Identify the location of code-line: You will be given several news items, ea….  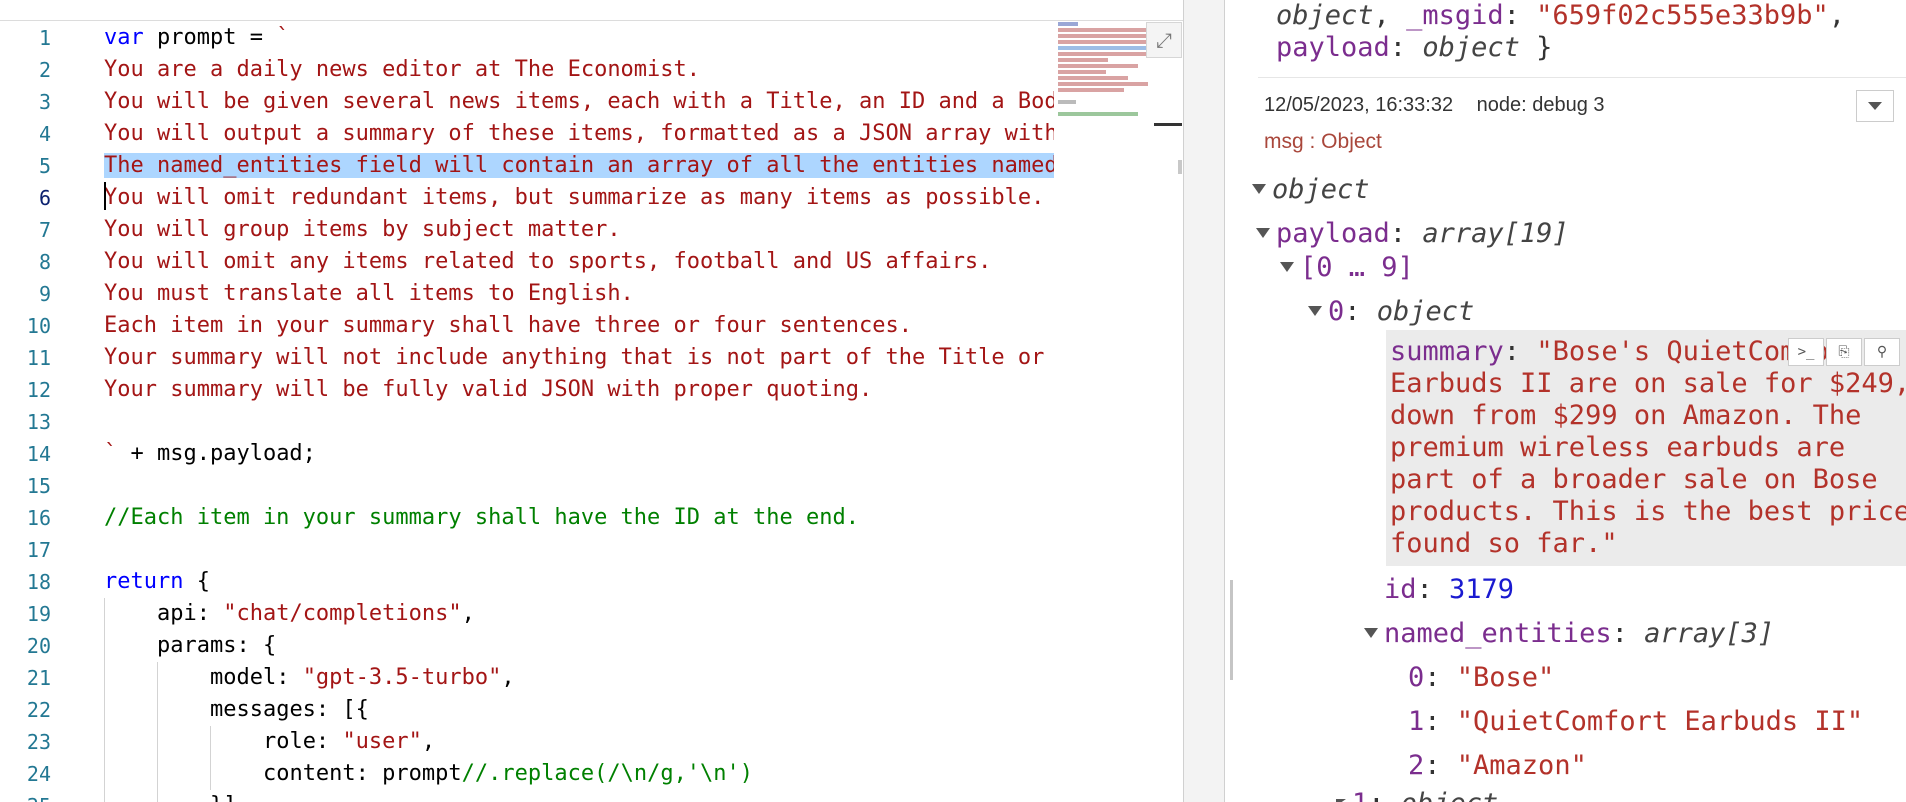
(579, 102).